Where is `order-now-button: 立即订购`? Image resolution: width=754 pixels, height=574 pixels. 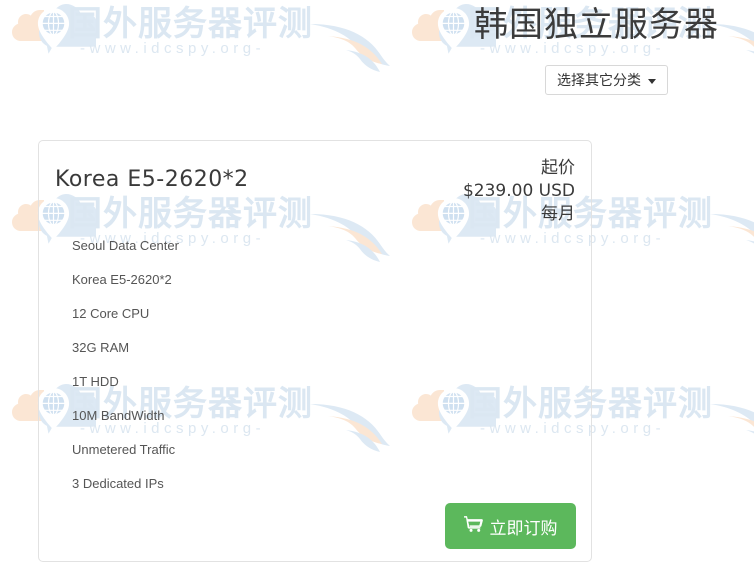 order-now-button: 立即订购 is located at coordinates (510, 526).